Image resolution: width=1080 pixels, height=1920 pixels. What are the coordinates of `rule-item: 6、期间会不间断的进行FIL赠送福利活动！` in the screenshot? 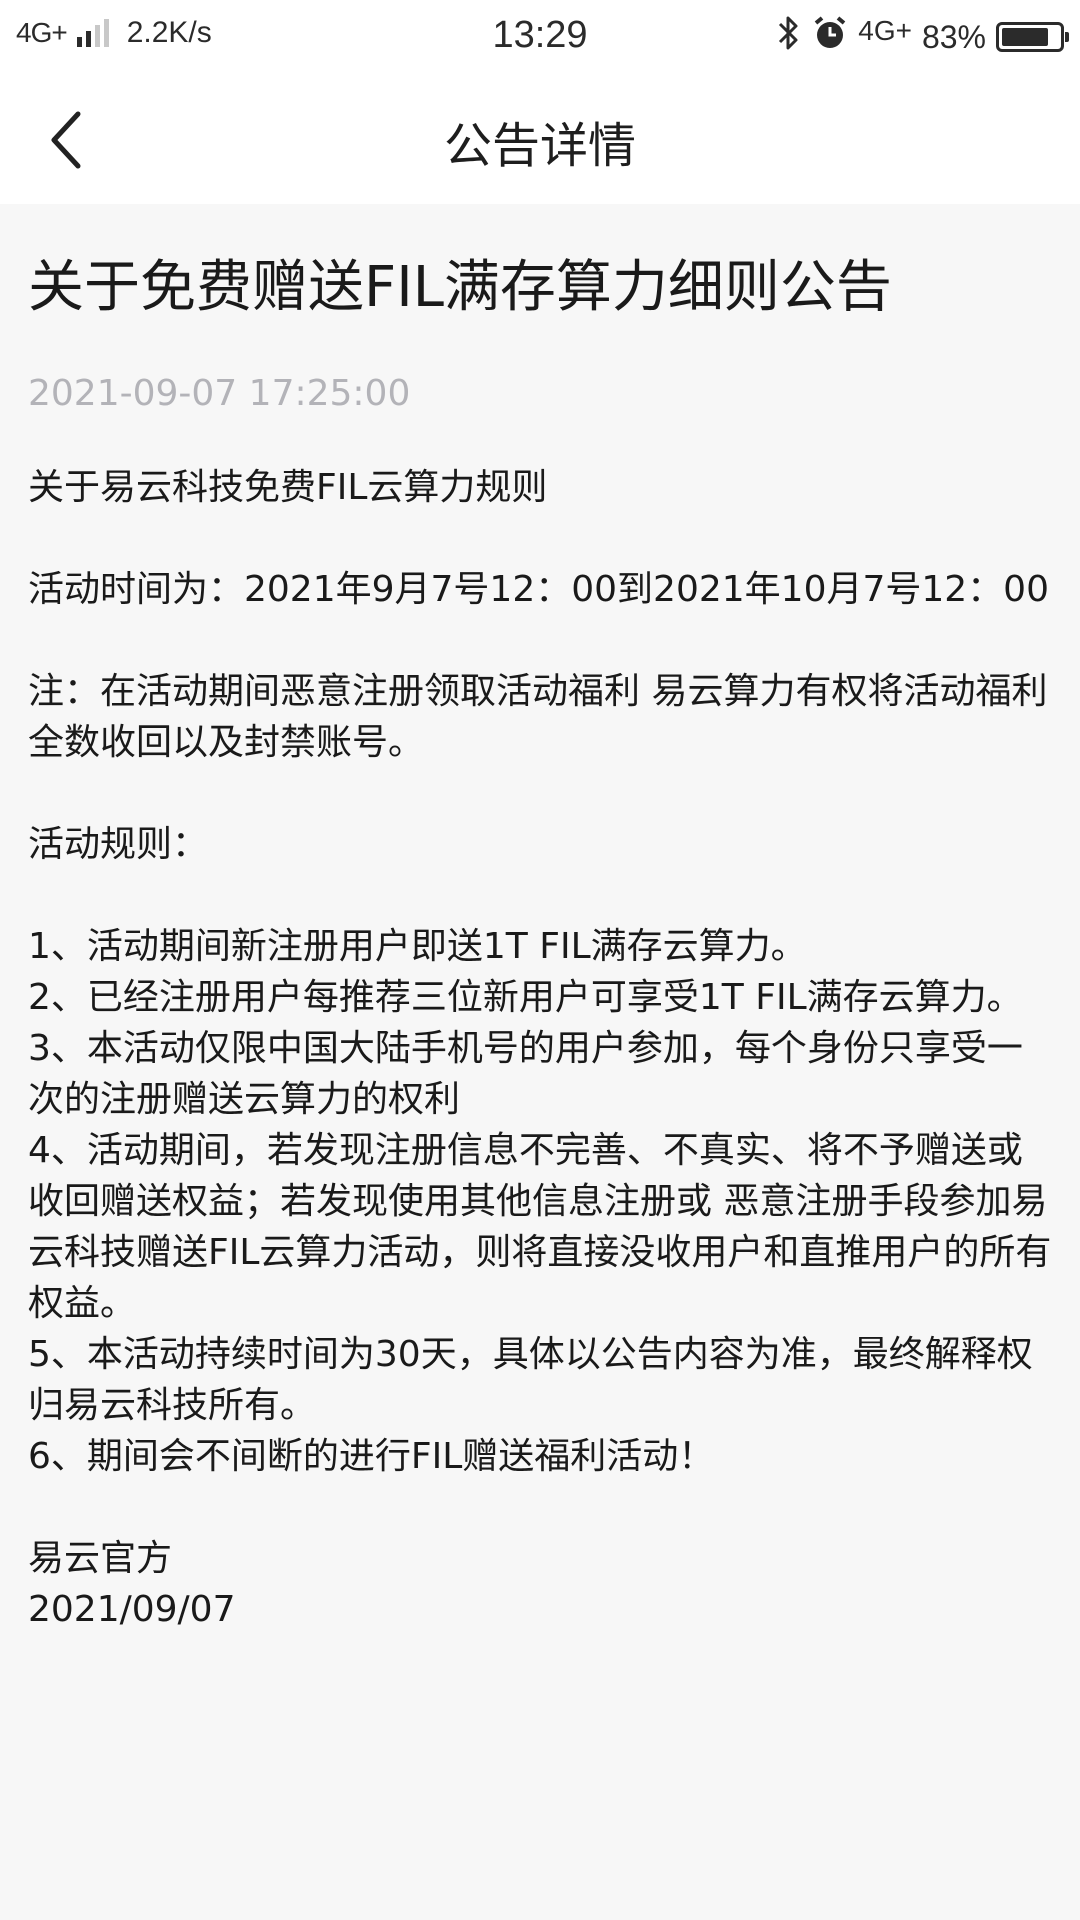 It's located at (371, 1456).